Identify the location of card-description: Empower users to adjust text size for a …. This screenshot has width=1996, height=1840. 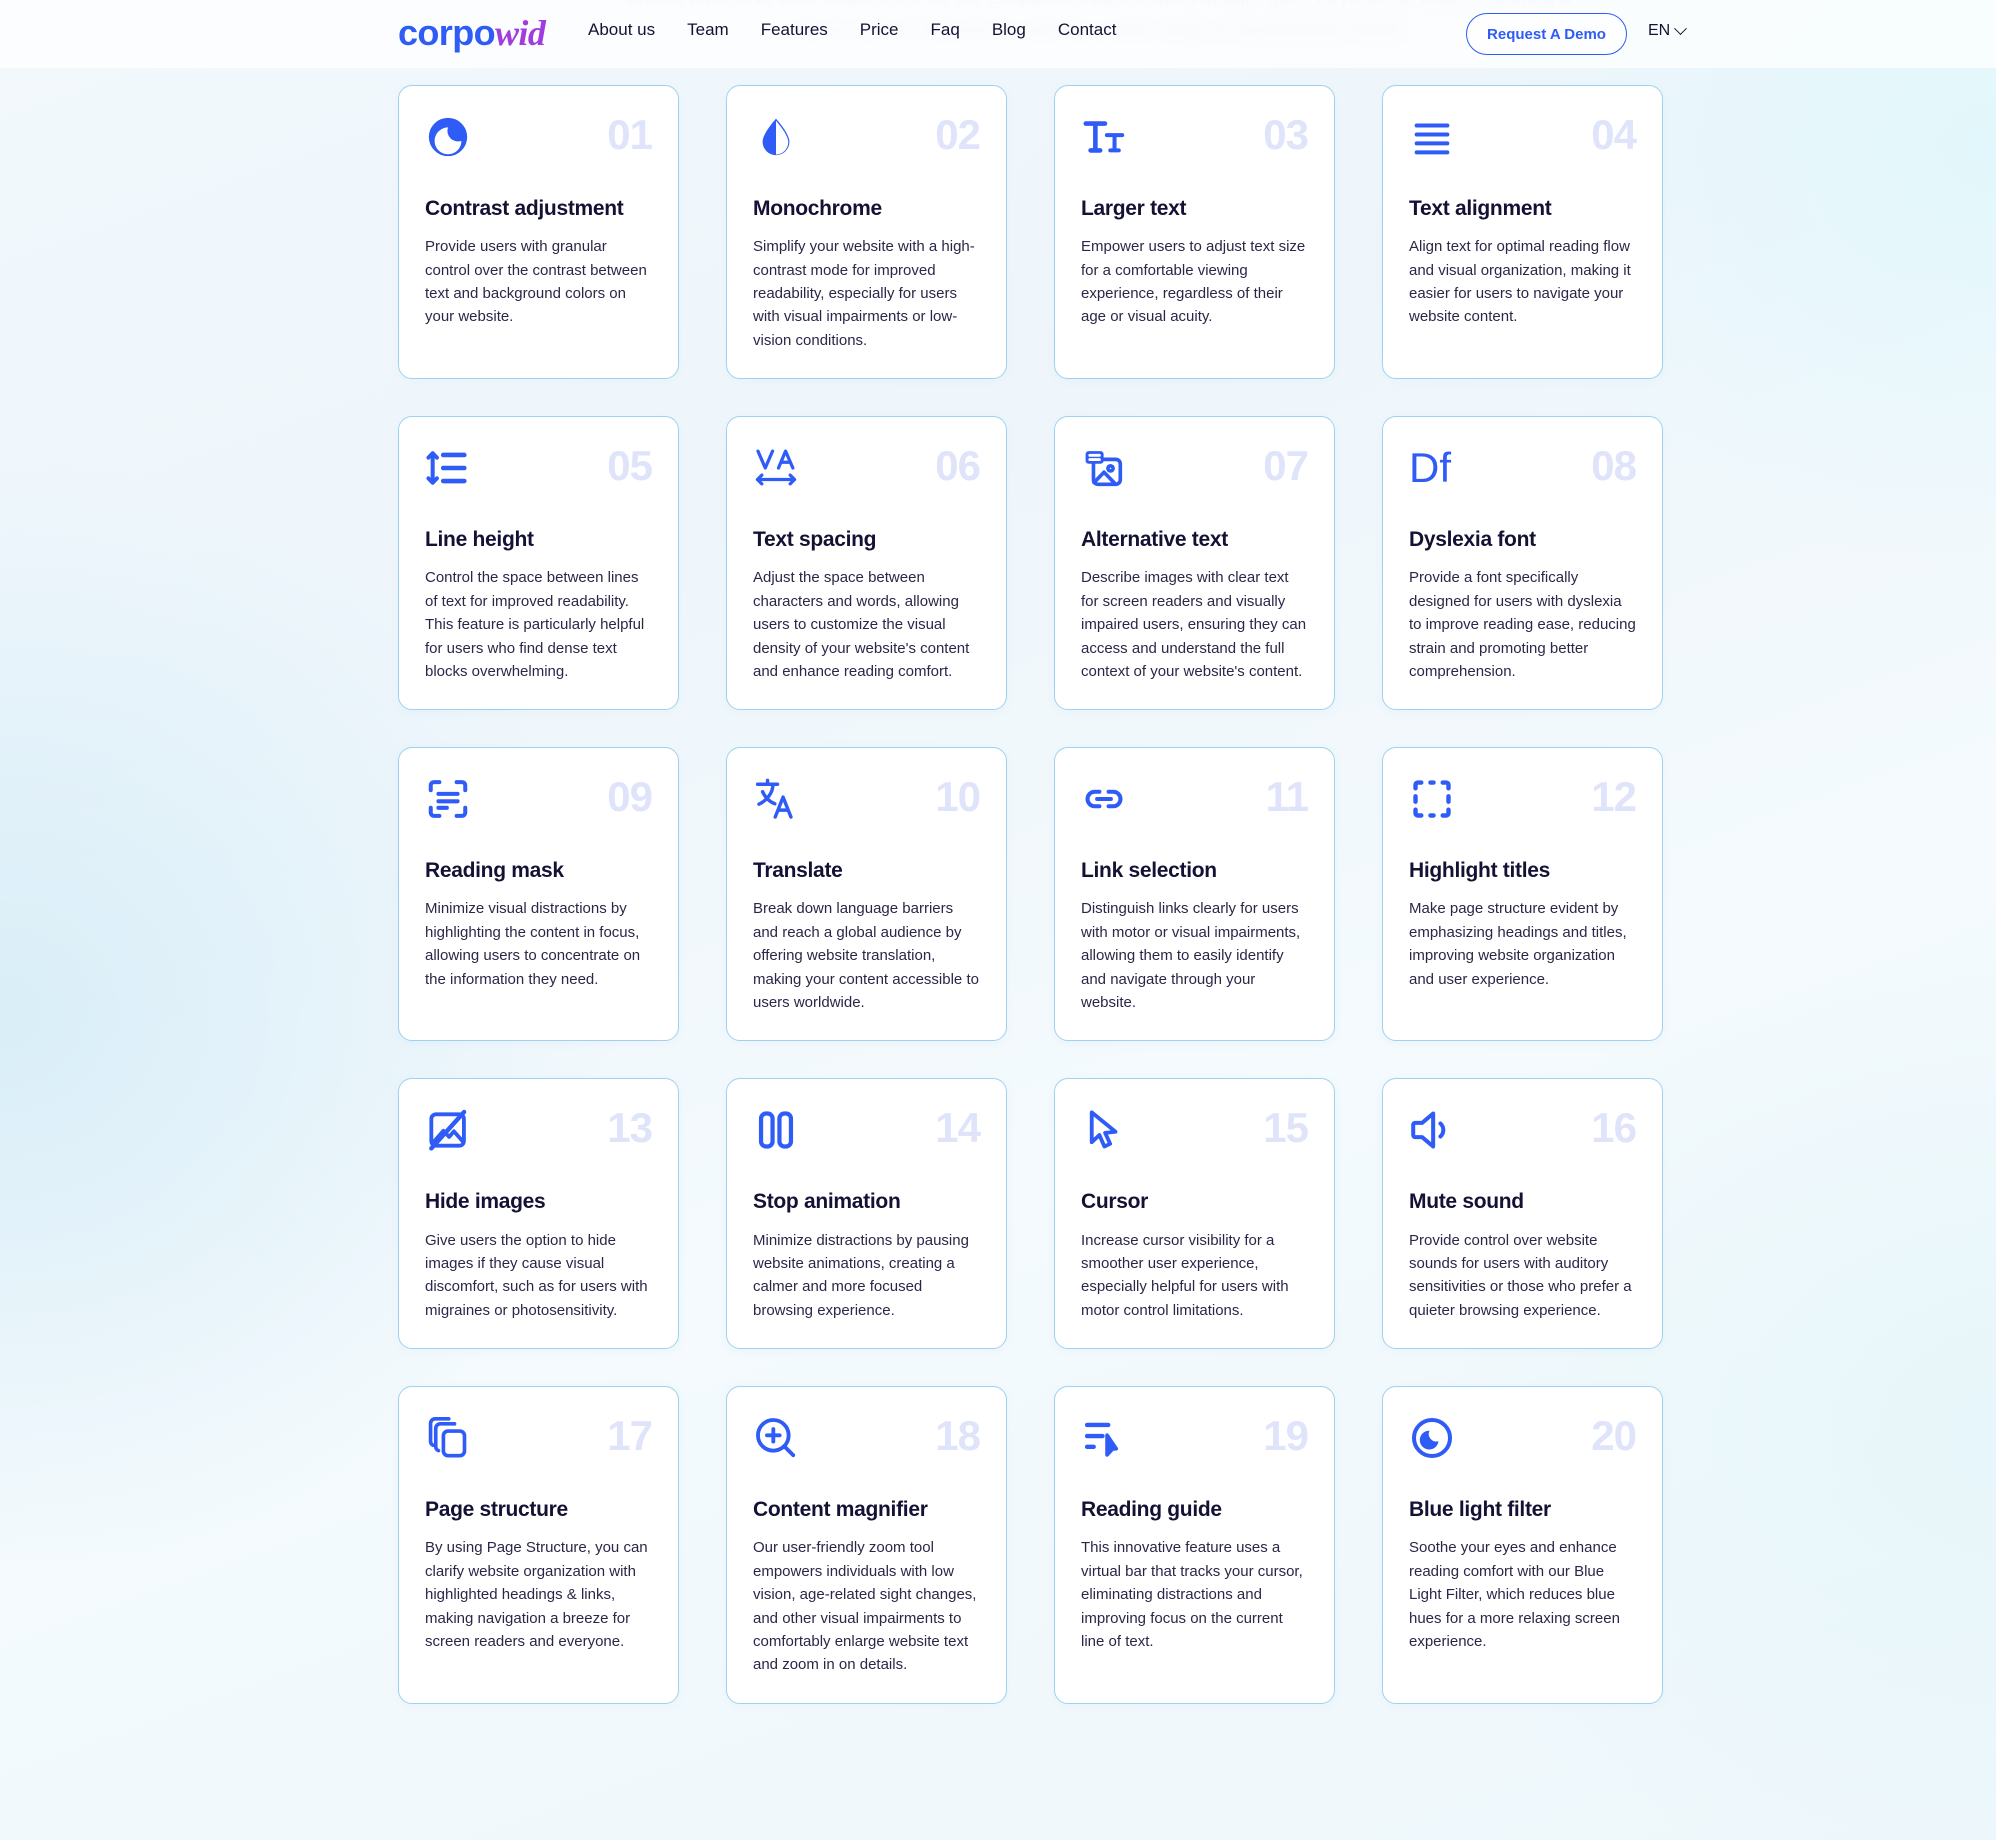
(1193, 282).